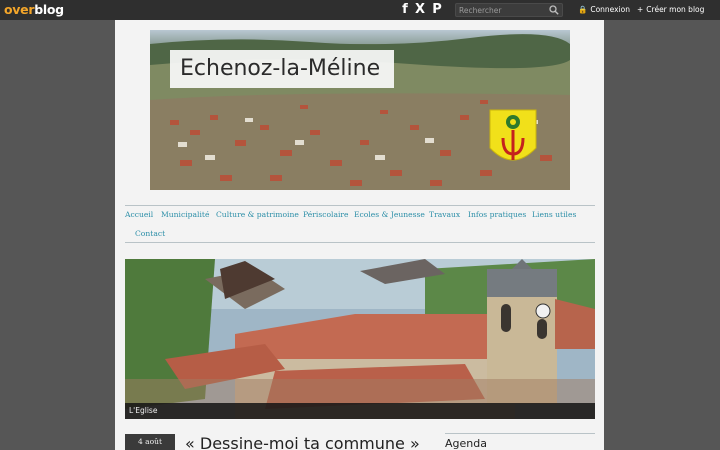 The height and width of the screenshot is (450, 720). Describe the element at coordinates (420, 10) in the screenshot. I see `x-twitter-icon: X` at that location.